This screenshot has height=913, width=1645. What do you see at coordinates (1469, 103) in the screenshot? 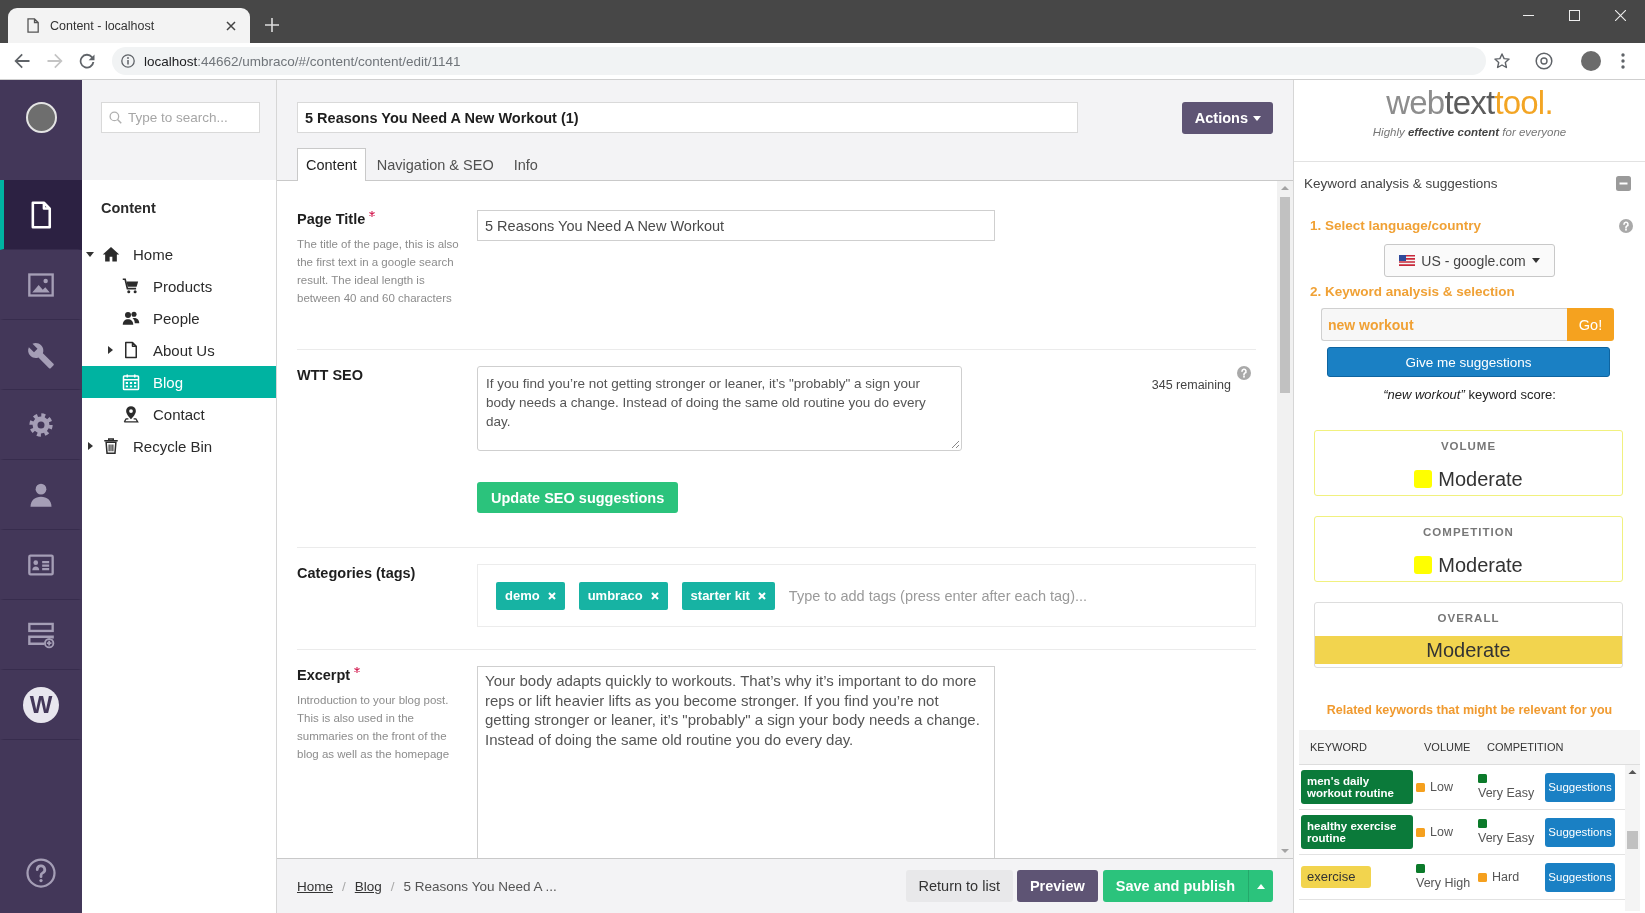
I see `logo-text: webtexttool.` at bounding box center [1469, 103].